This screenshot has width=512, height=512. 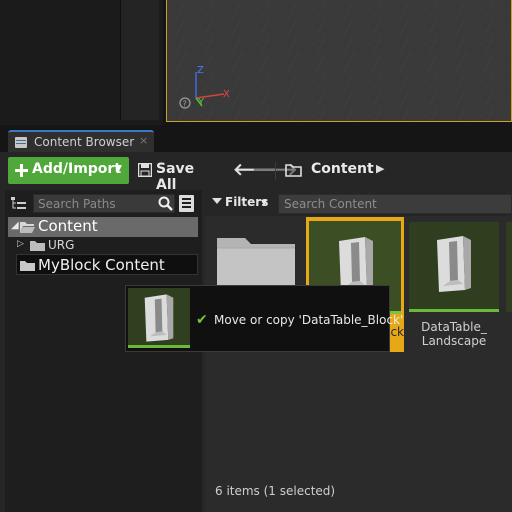 What do you see at coordinates (106, 245) in the screenshot?
I see `tree-item-urg: ▷ URG` at bounding box center [106, 245].